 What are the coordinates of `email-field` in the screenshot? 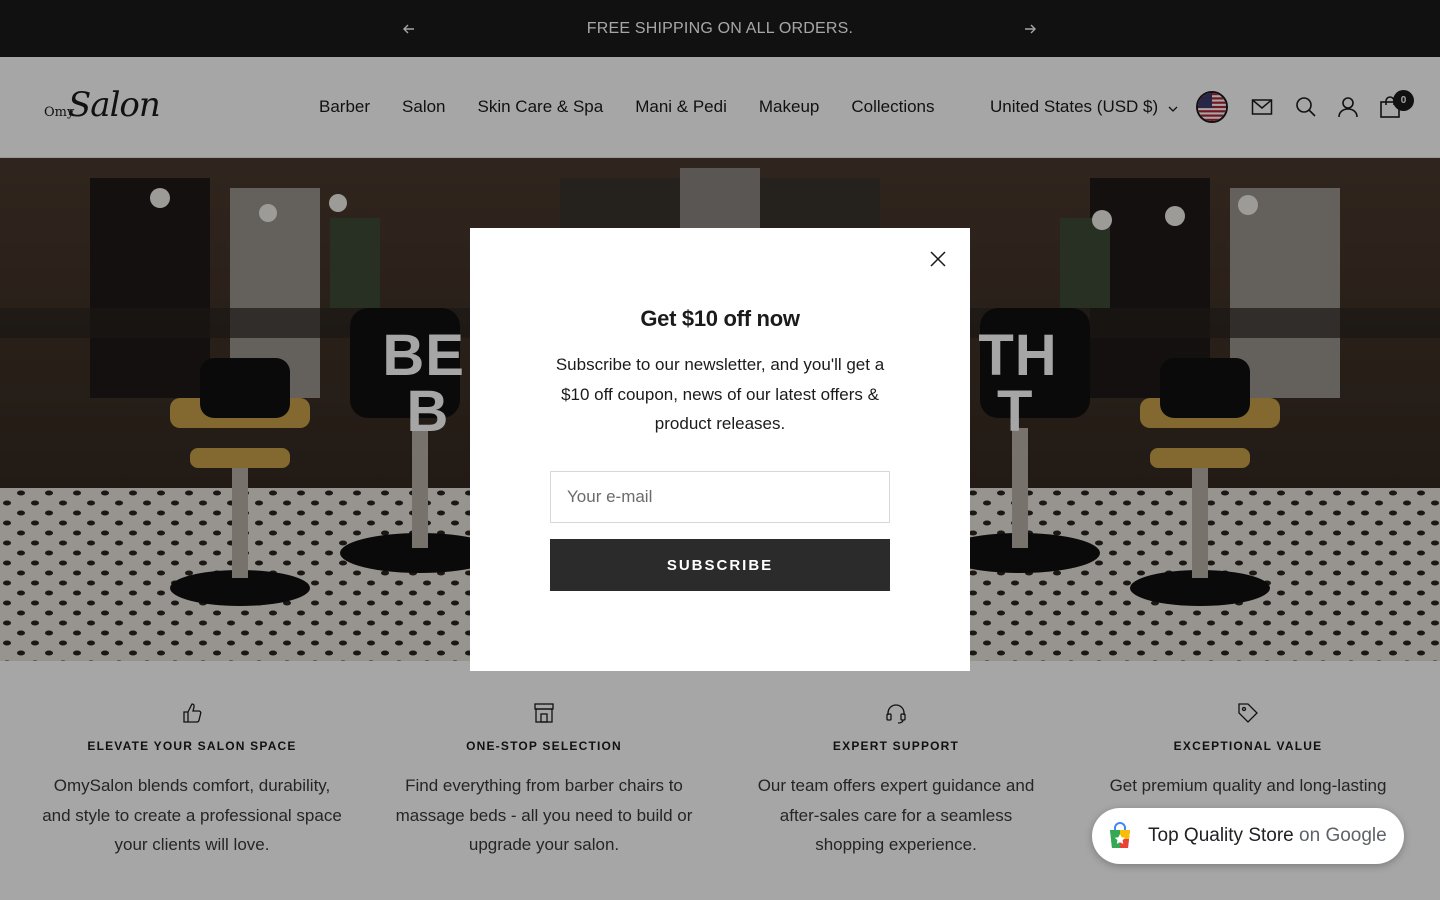 It's located at (720, 497).